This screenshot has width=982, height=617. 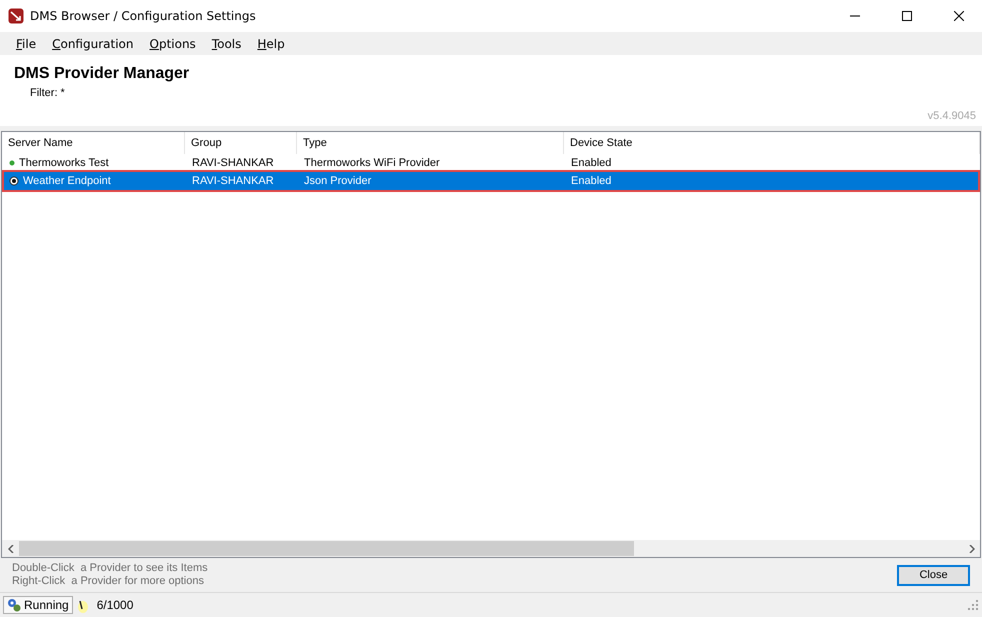 What do you see at coordinates (338, 181) in the screenshot?
I see `table-cell: Json Provider` at bounding box center [338, 181].